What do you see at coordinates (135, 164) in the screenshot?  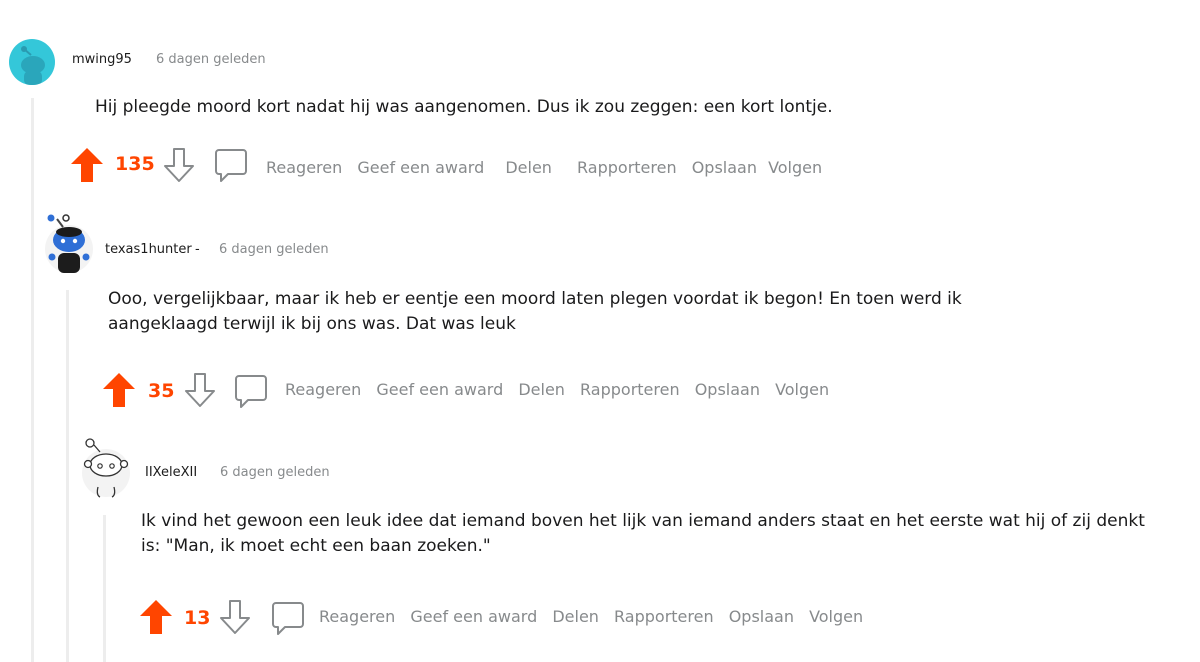 I see `vote-score: 135` at bounding box center [135, 164].